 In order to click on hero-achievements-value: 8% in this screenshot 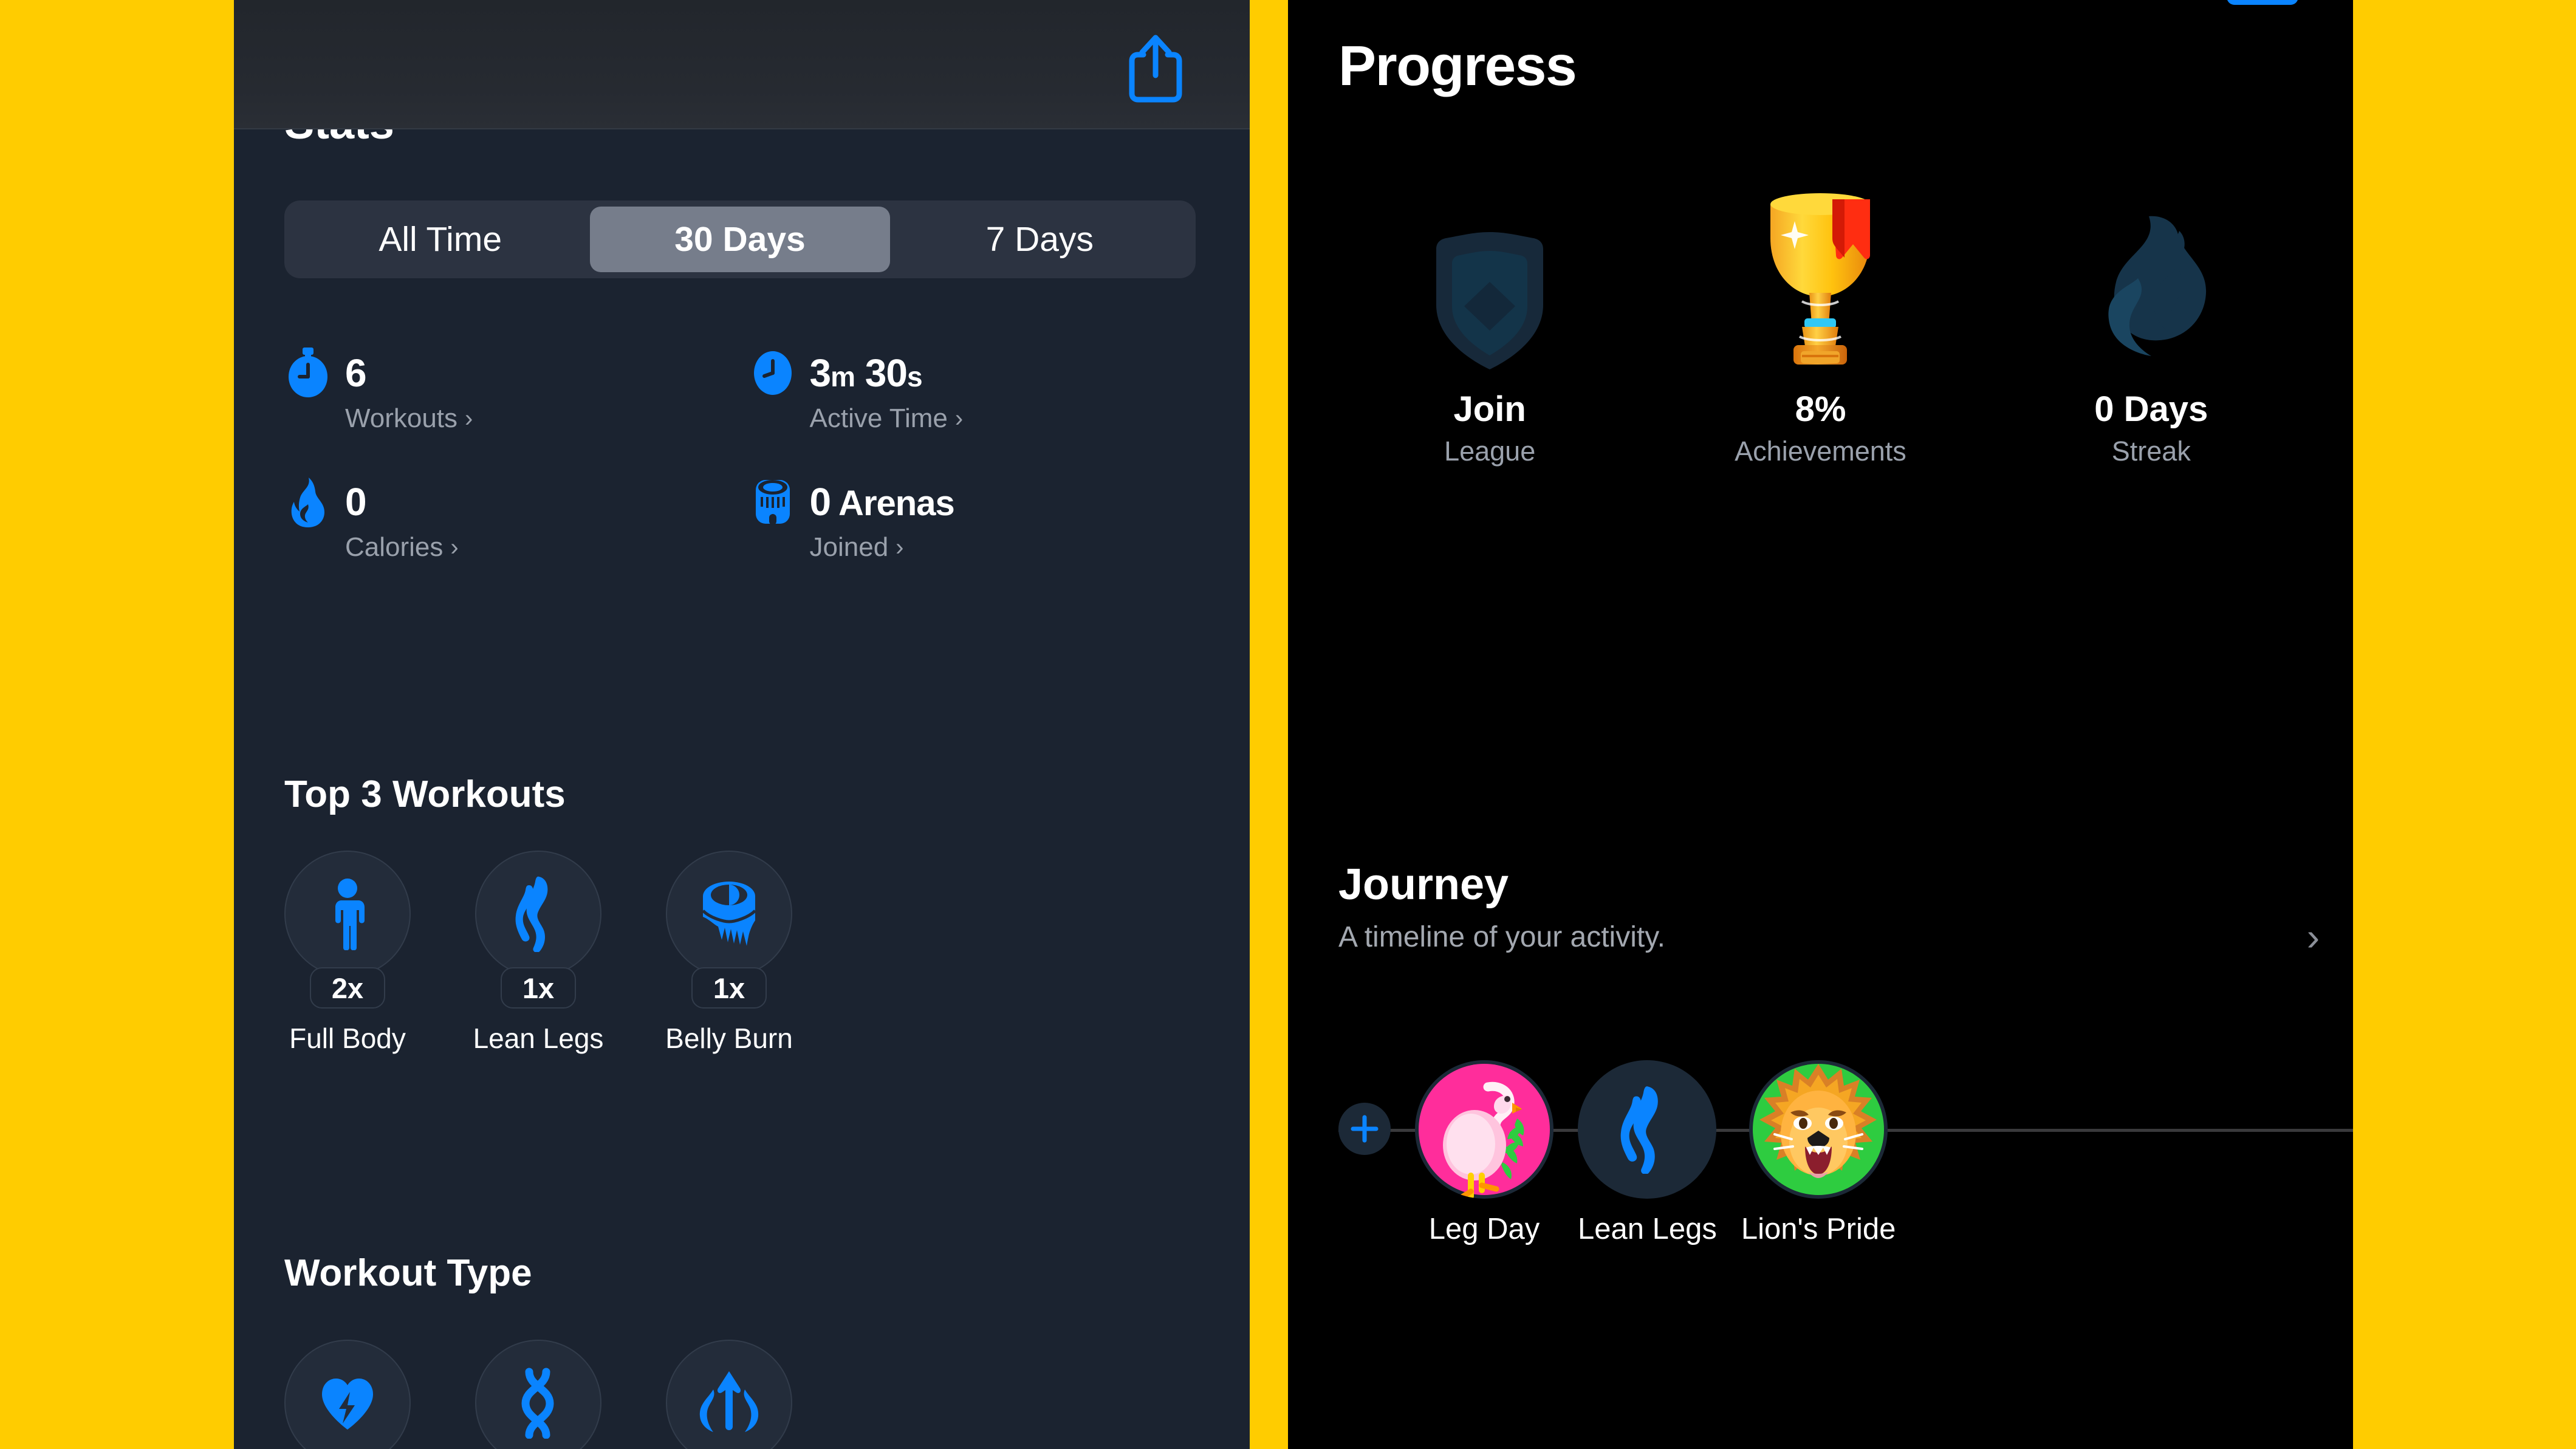, I will do `click(1820, 409)`.